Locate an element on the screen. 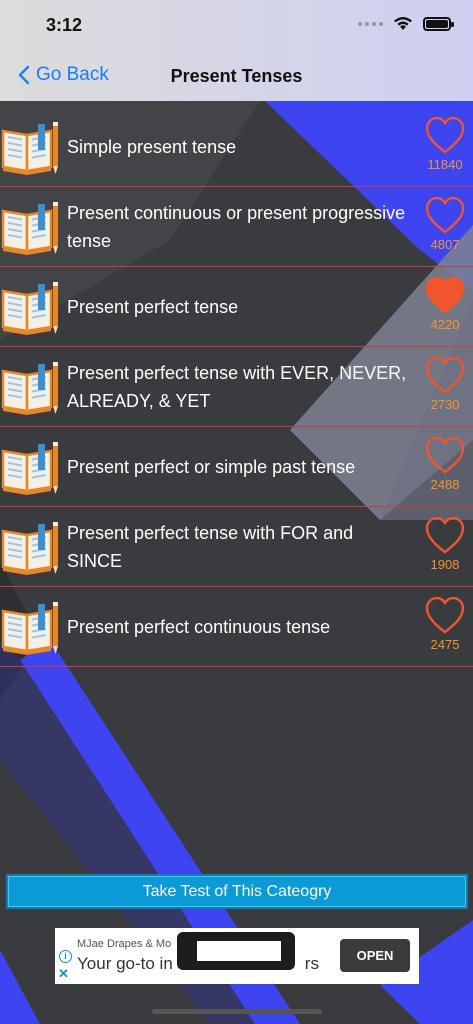 The height and width of the screenshot is (1024, 473). like-button: 4220 is located at coordinates (445, 304).